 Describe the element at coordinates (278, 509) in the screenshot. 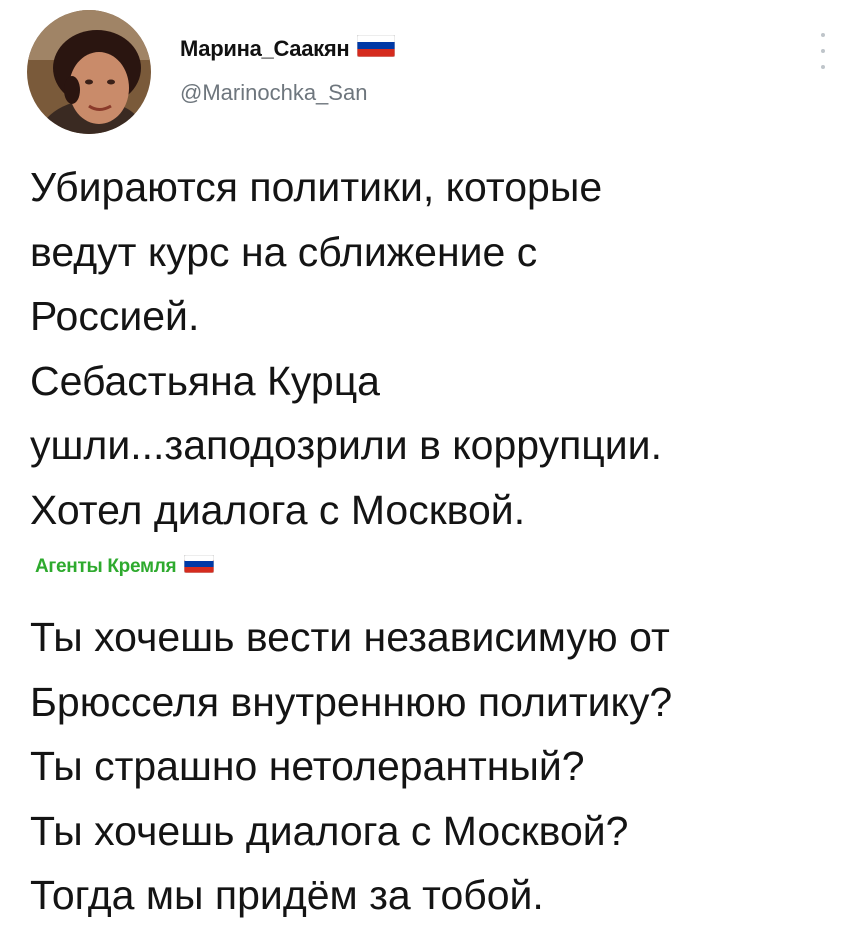

I see `tweet-line: Хотел диалога с Москвой.` at that location.